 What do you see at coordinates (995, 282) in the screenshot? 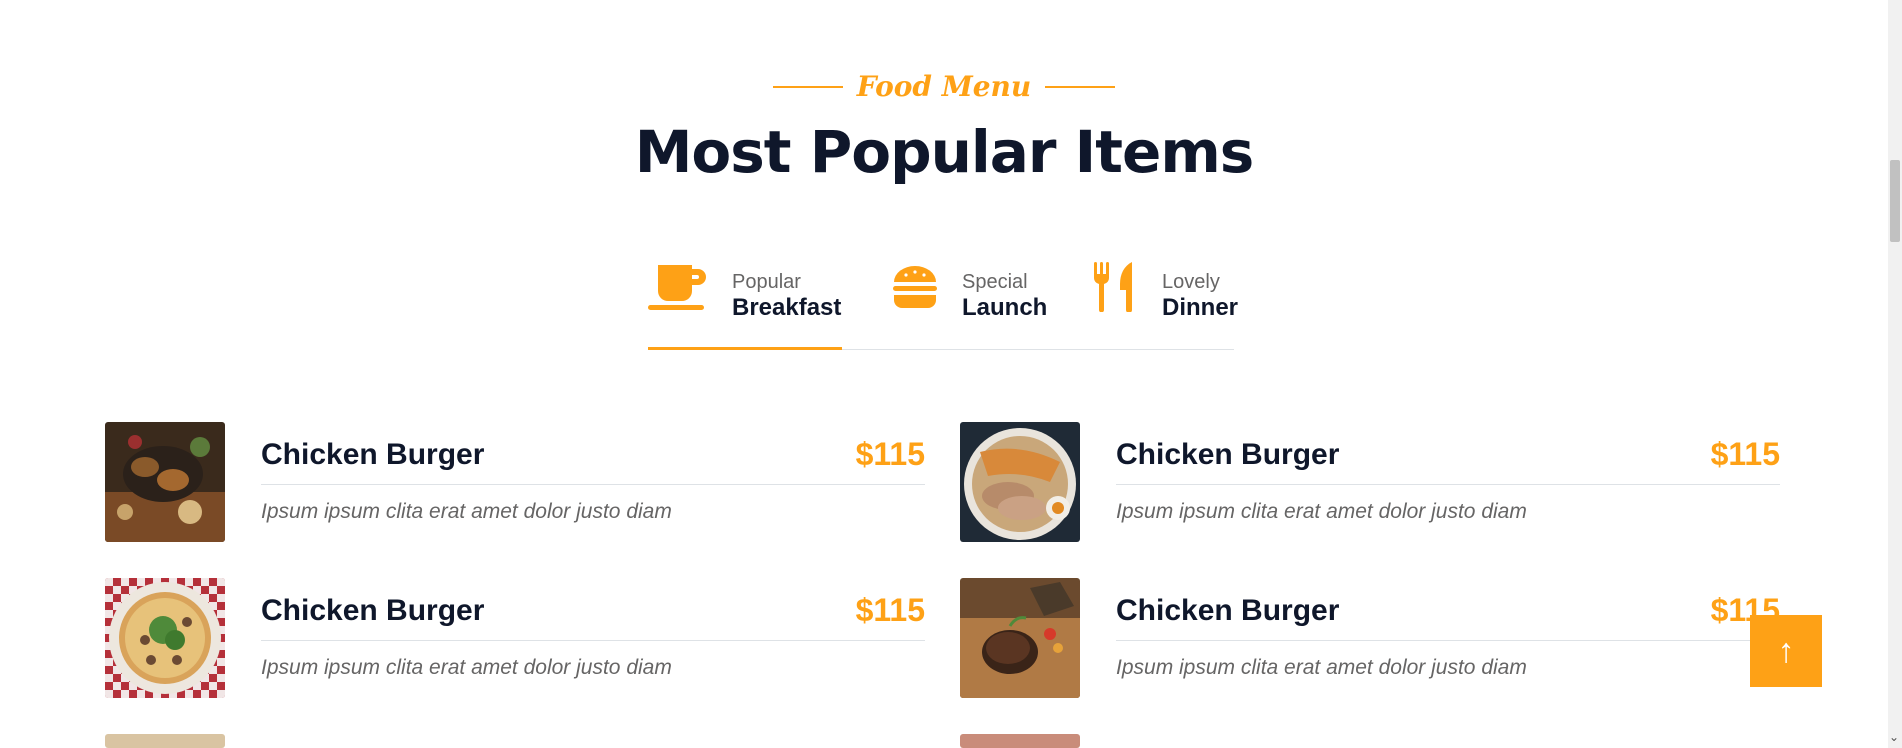
I see `tab-small-label: Special` at bounding box center [995, 282].